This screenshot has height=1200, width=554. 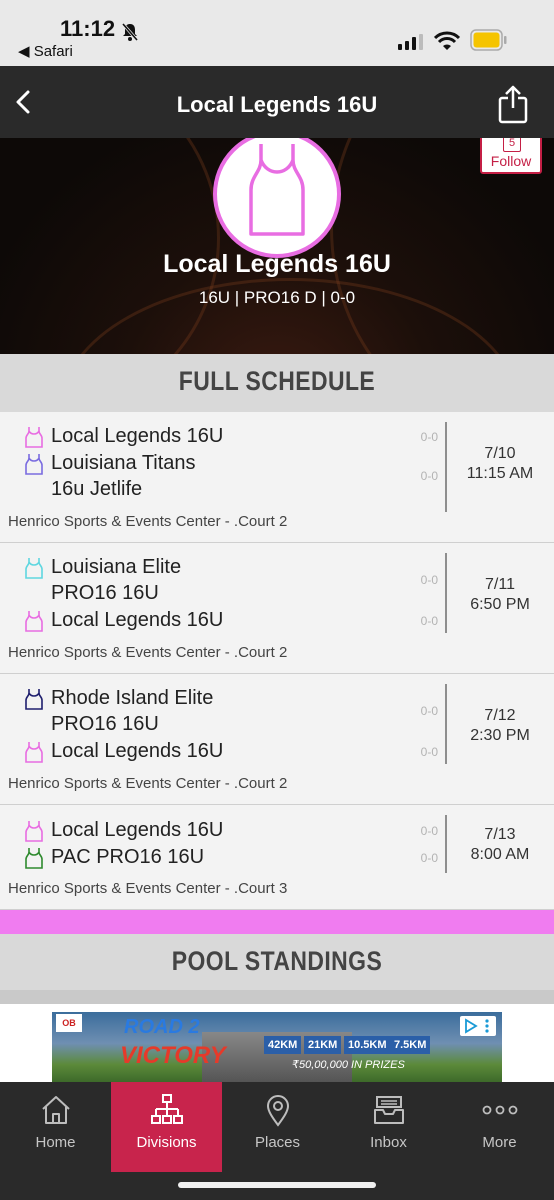 What do you see at coordinates (278, 1111) in the screenshot?
I see `location-pin-icon` at bounding box center [278, 1111].